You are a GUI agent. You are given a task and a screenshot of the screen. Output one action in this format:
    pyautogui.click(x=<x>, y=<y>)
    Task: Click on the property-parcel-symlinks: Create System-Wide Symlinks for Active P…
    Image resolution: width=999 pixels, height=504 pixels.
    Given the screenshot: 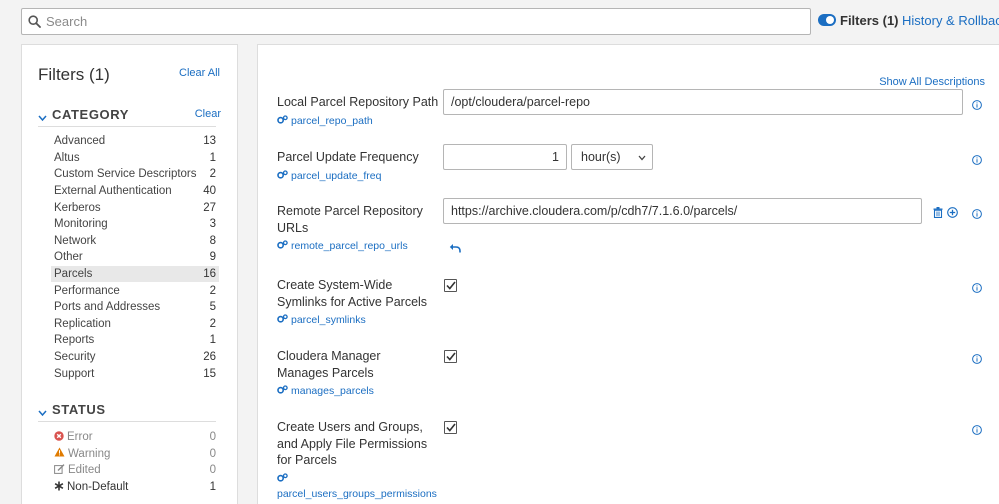 What is the action you would take?
    pyautogui.click(x=358, y=301)
    